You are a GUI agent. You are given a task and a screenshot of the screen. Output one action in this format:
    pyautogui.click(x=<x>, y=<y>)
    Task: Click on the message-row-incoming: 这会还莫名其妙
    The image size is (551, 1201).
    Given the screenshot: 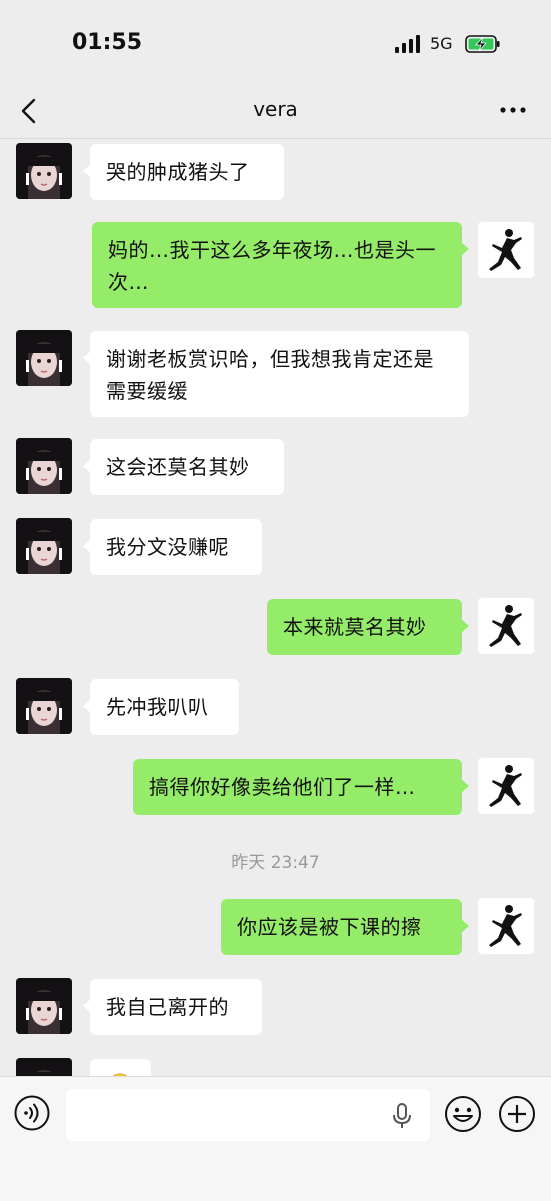 What is the action you would take?
    pyautogui.click(x=275, y=468)
    